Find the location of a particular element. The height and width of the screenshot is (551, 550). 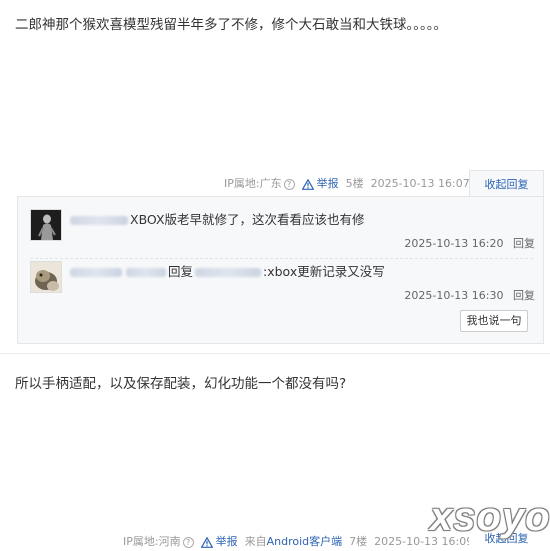

post-content: 二郎神那个猴欢喜模型残留半年多了不修，修个大石敢当和大铁球。。。。。 is located at coordinates (231, 25).